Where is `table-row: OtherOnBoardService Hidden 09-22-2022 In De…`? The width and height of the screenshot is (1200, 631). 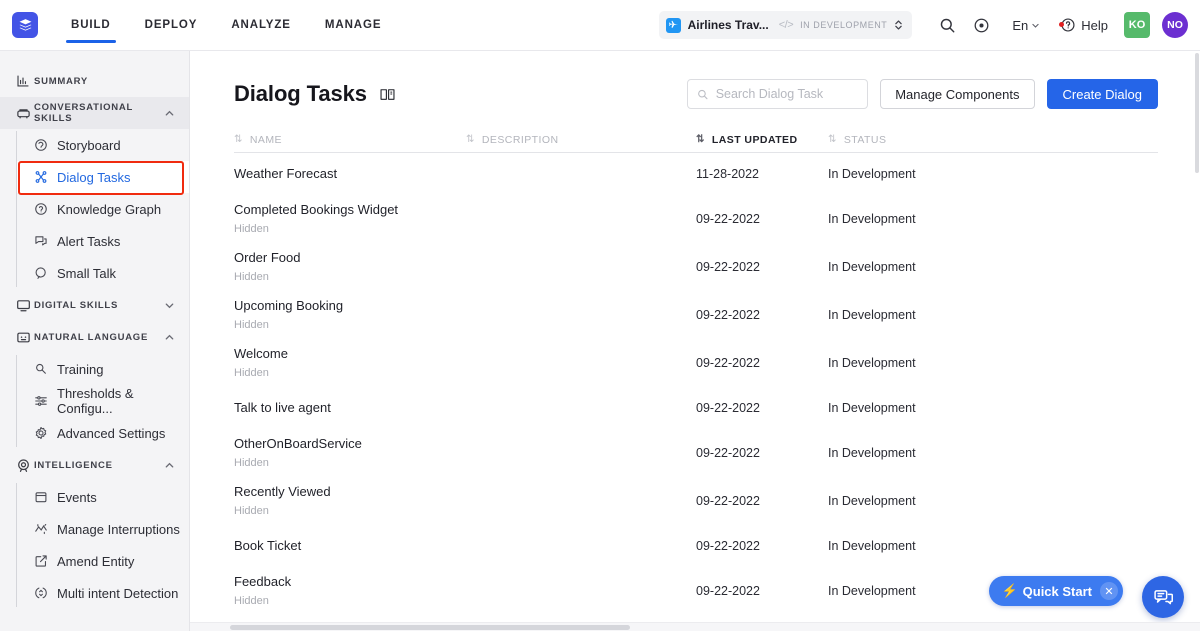 table-row: OtherOnBoardService Hidden 09-22-2022 In De… is located at coordinates (696, 453).